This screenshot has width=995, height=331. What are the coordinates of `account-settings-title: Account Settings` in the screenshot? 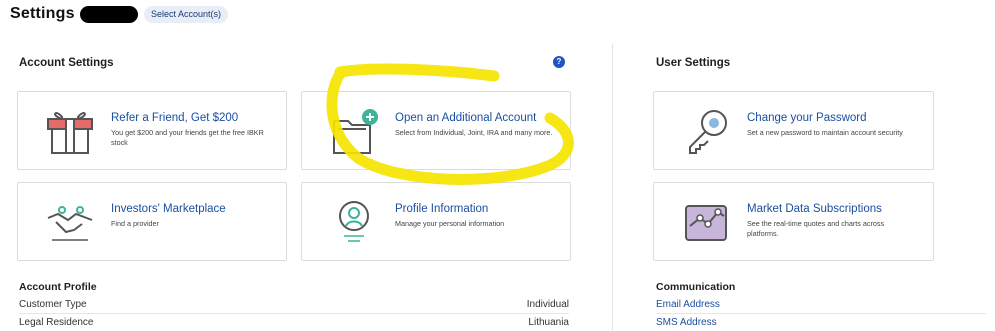 It's located at (66, 63).